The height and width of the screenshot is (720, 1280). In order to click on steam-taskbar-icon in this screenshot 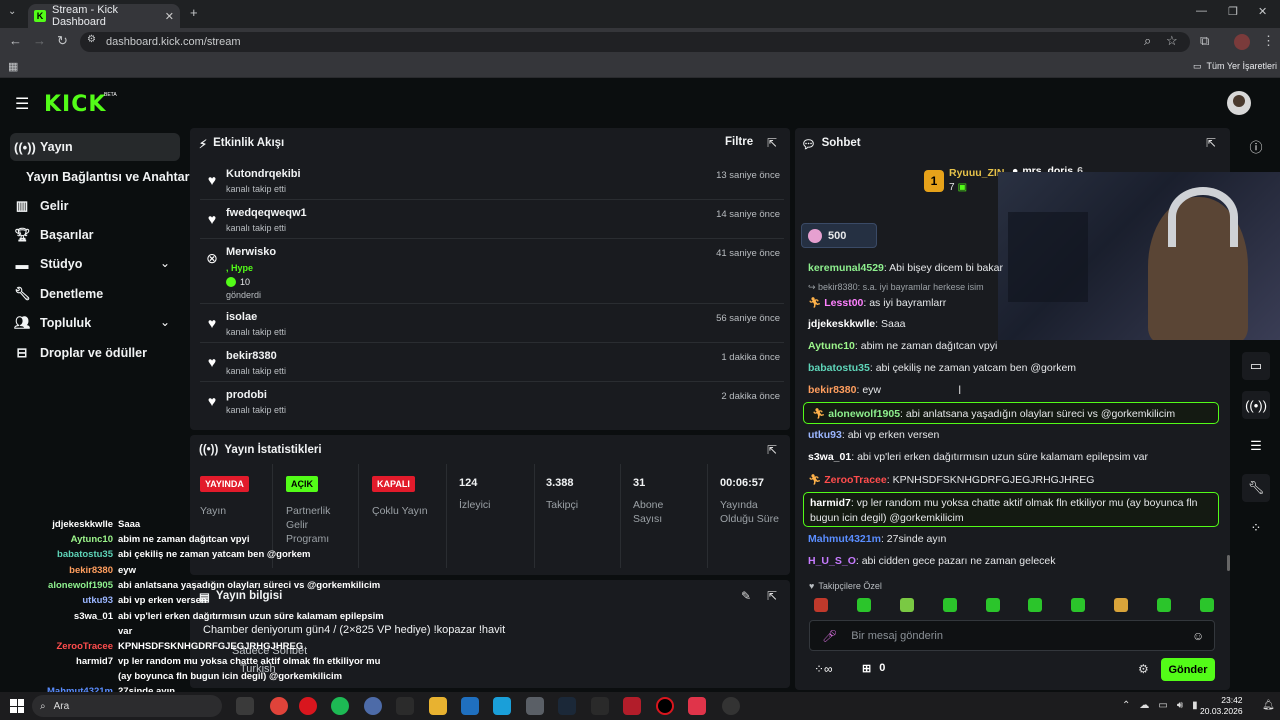, I will do `click(567, 706)`.